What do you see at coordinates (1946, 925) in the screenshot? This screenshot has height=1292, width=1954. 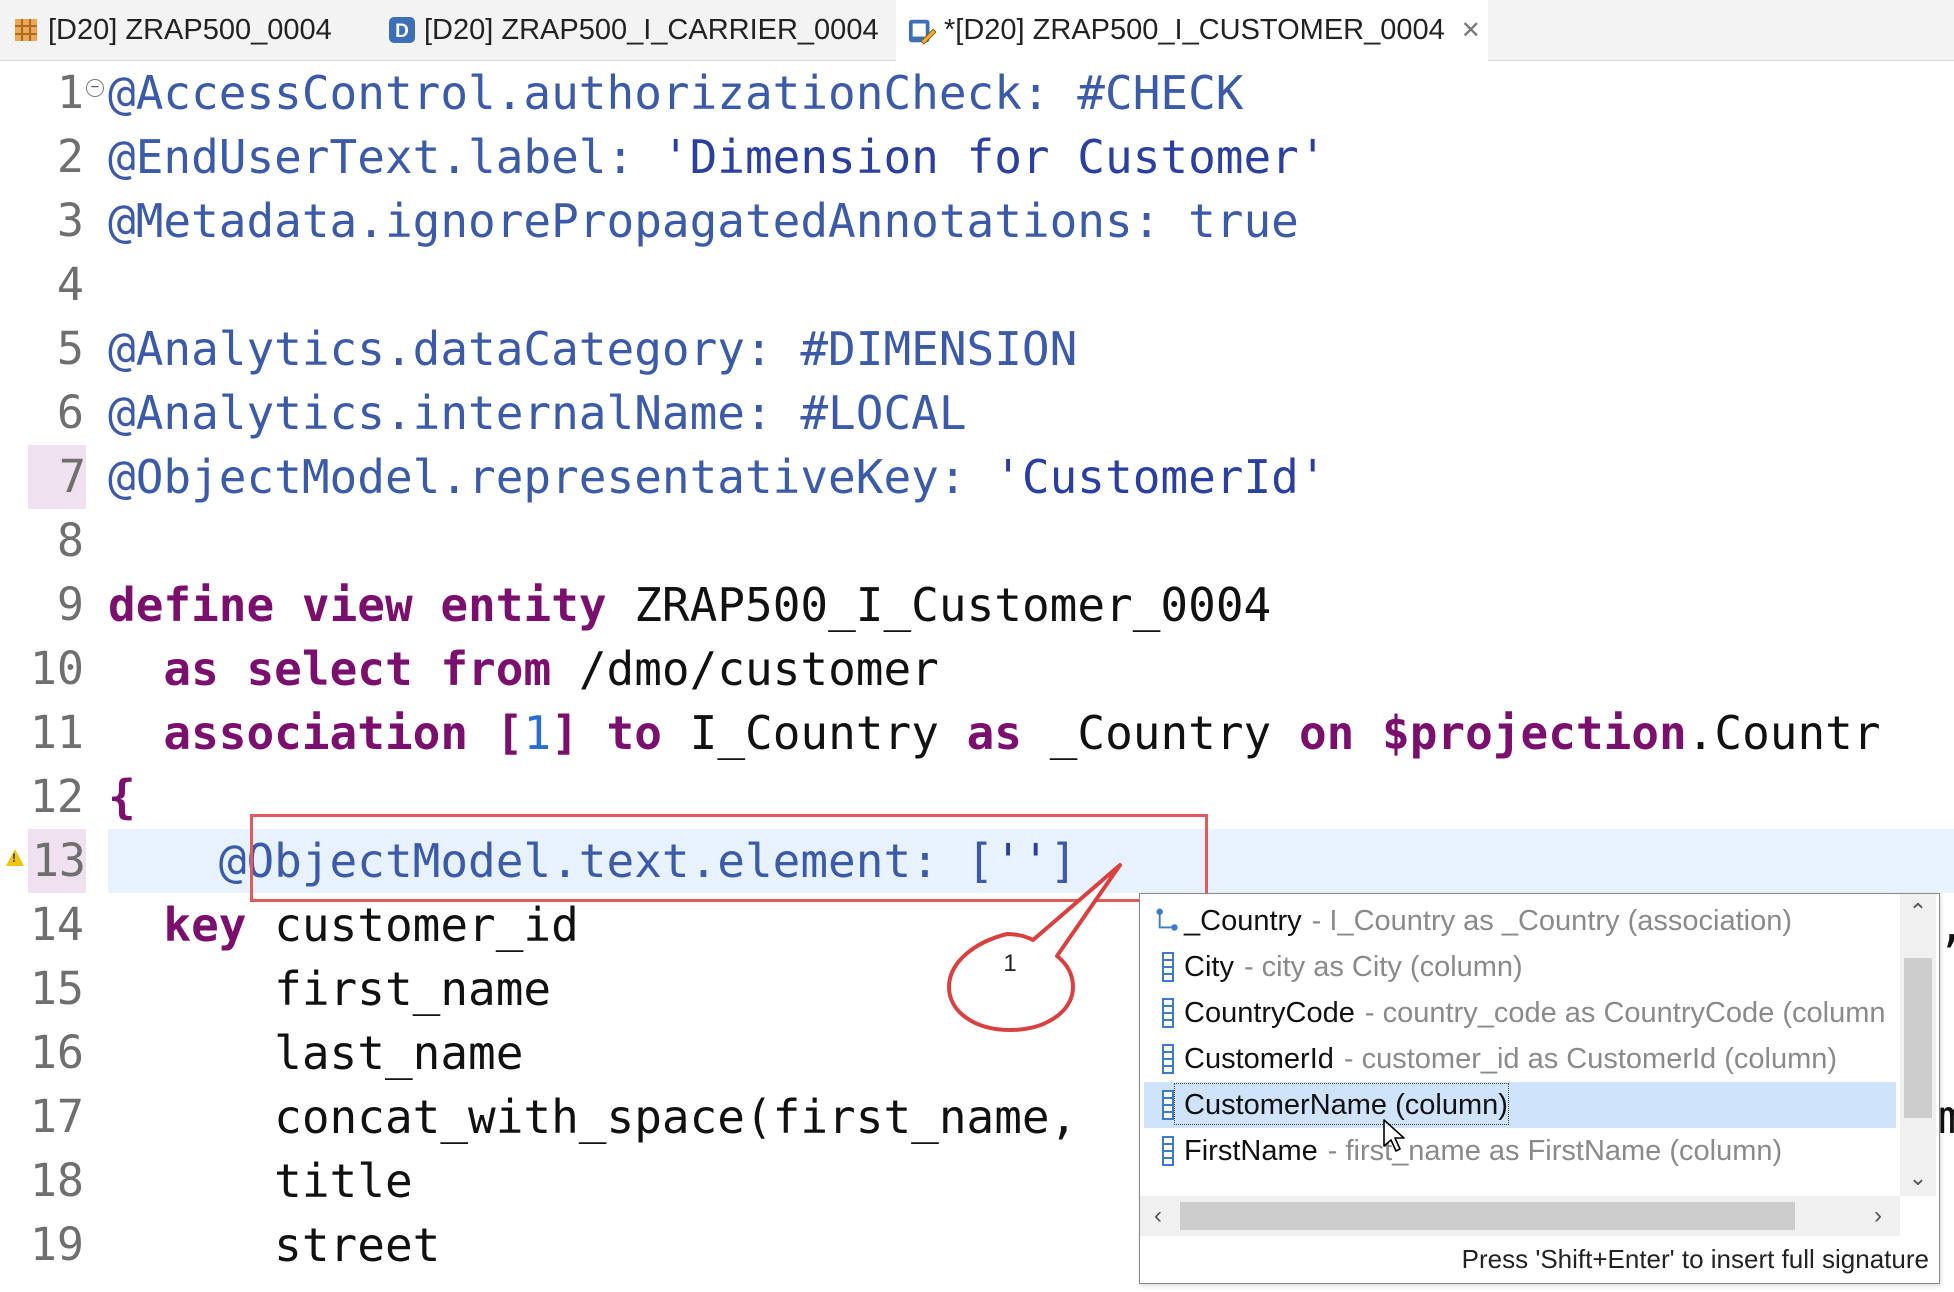 I see `code-text-tail: ,` at bounding box center [1946, 925].